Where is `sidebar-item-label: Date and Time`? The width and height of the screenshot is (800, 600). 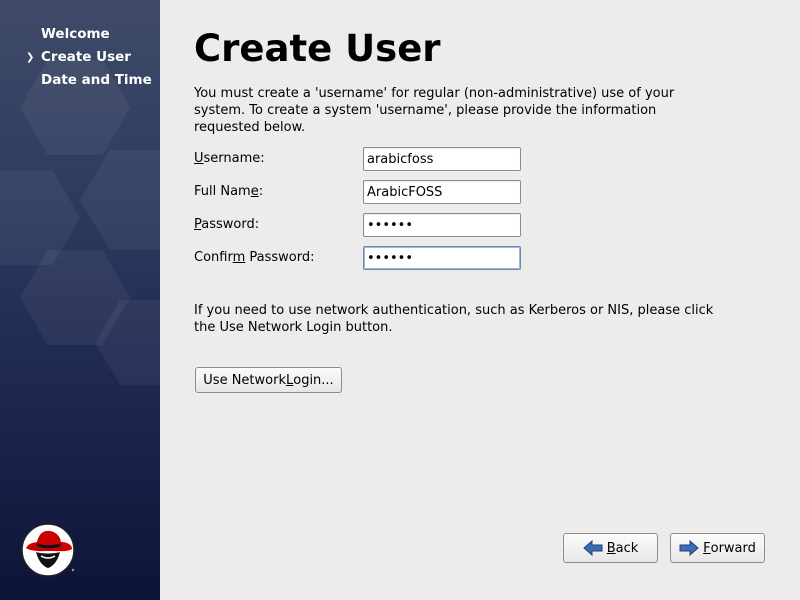 sidebar-item-label: Date and Time is located at coordinates (96, 80).